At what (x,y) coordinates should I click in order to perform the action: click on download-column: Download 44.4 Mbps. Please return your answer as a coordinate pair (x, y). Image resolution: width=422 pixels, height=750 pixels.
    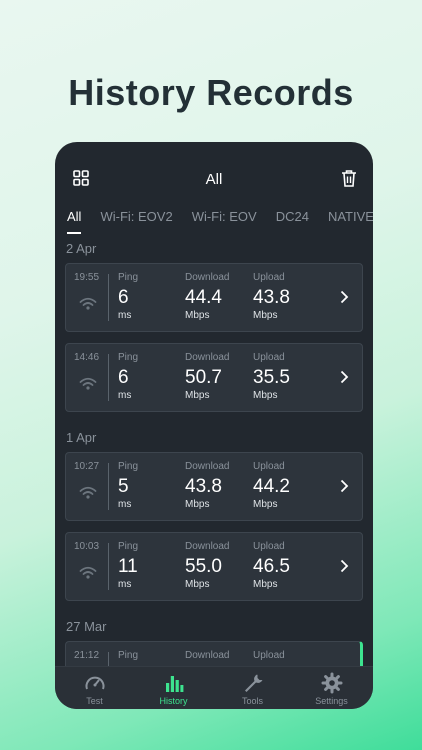
    Looking at the image, I should click on (207, 296).